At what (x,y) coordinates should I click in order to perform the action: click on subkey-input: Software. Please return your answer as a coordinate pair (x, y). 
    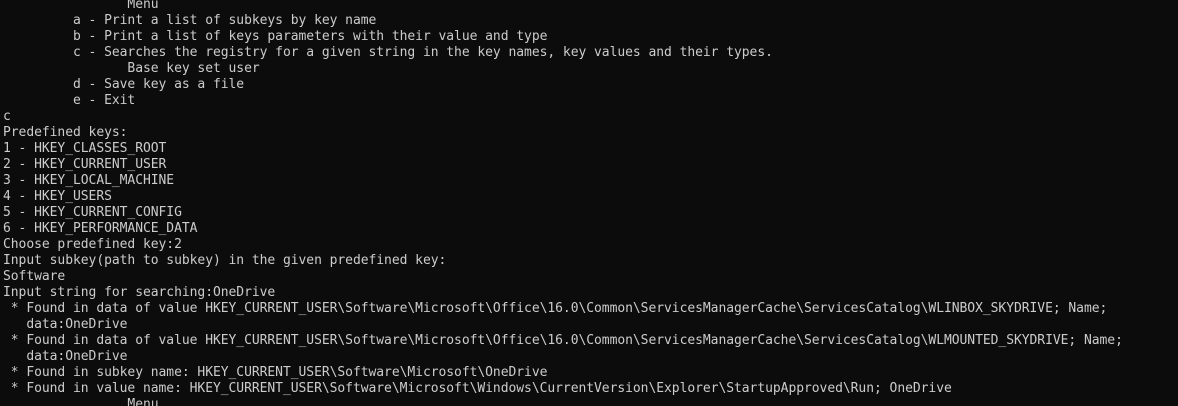
    Looking at the image, I should click on (34, 276).